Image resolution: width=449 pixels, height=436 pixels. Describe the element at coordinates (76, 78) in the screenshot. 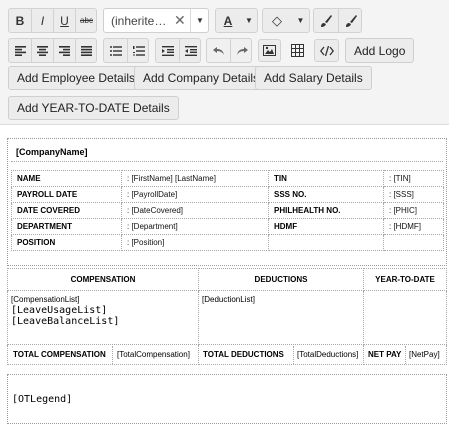

I see `add-employee-details-button: Add Employee Details` at that location.